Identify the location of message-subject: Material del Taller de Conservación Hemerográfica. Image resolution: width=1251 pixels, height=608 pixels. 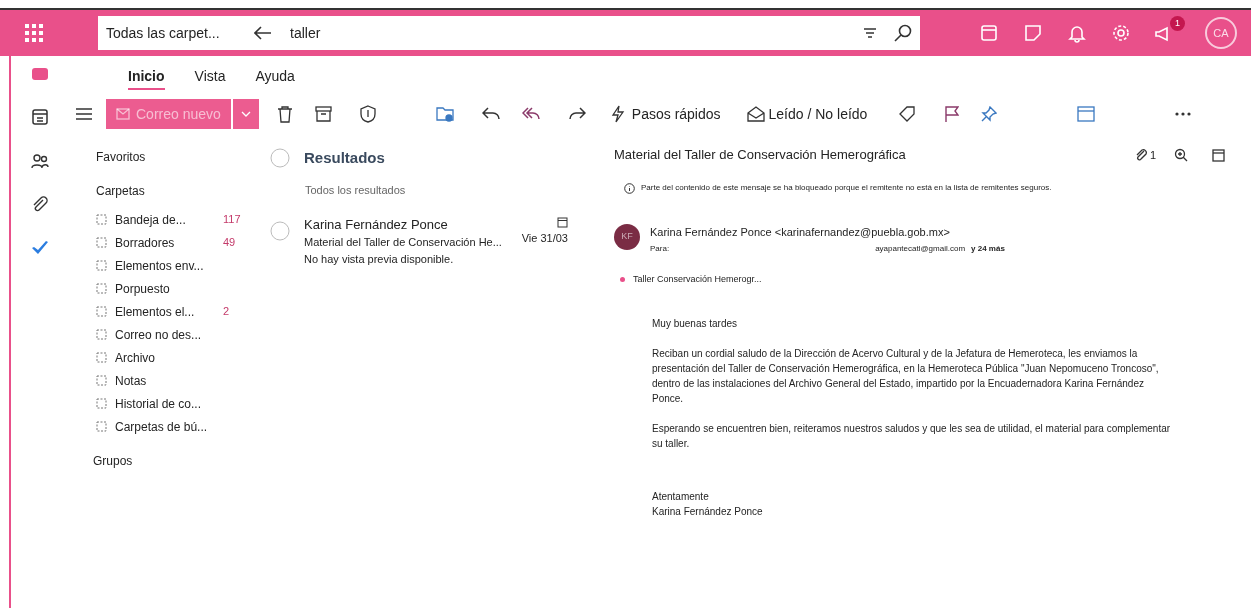
(760, 155).